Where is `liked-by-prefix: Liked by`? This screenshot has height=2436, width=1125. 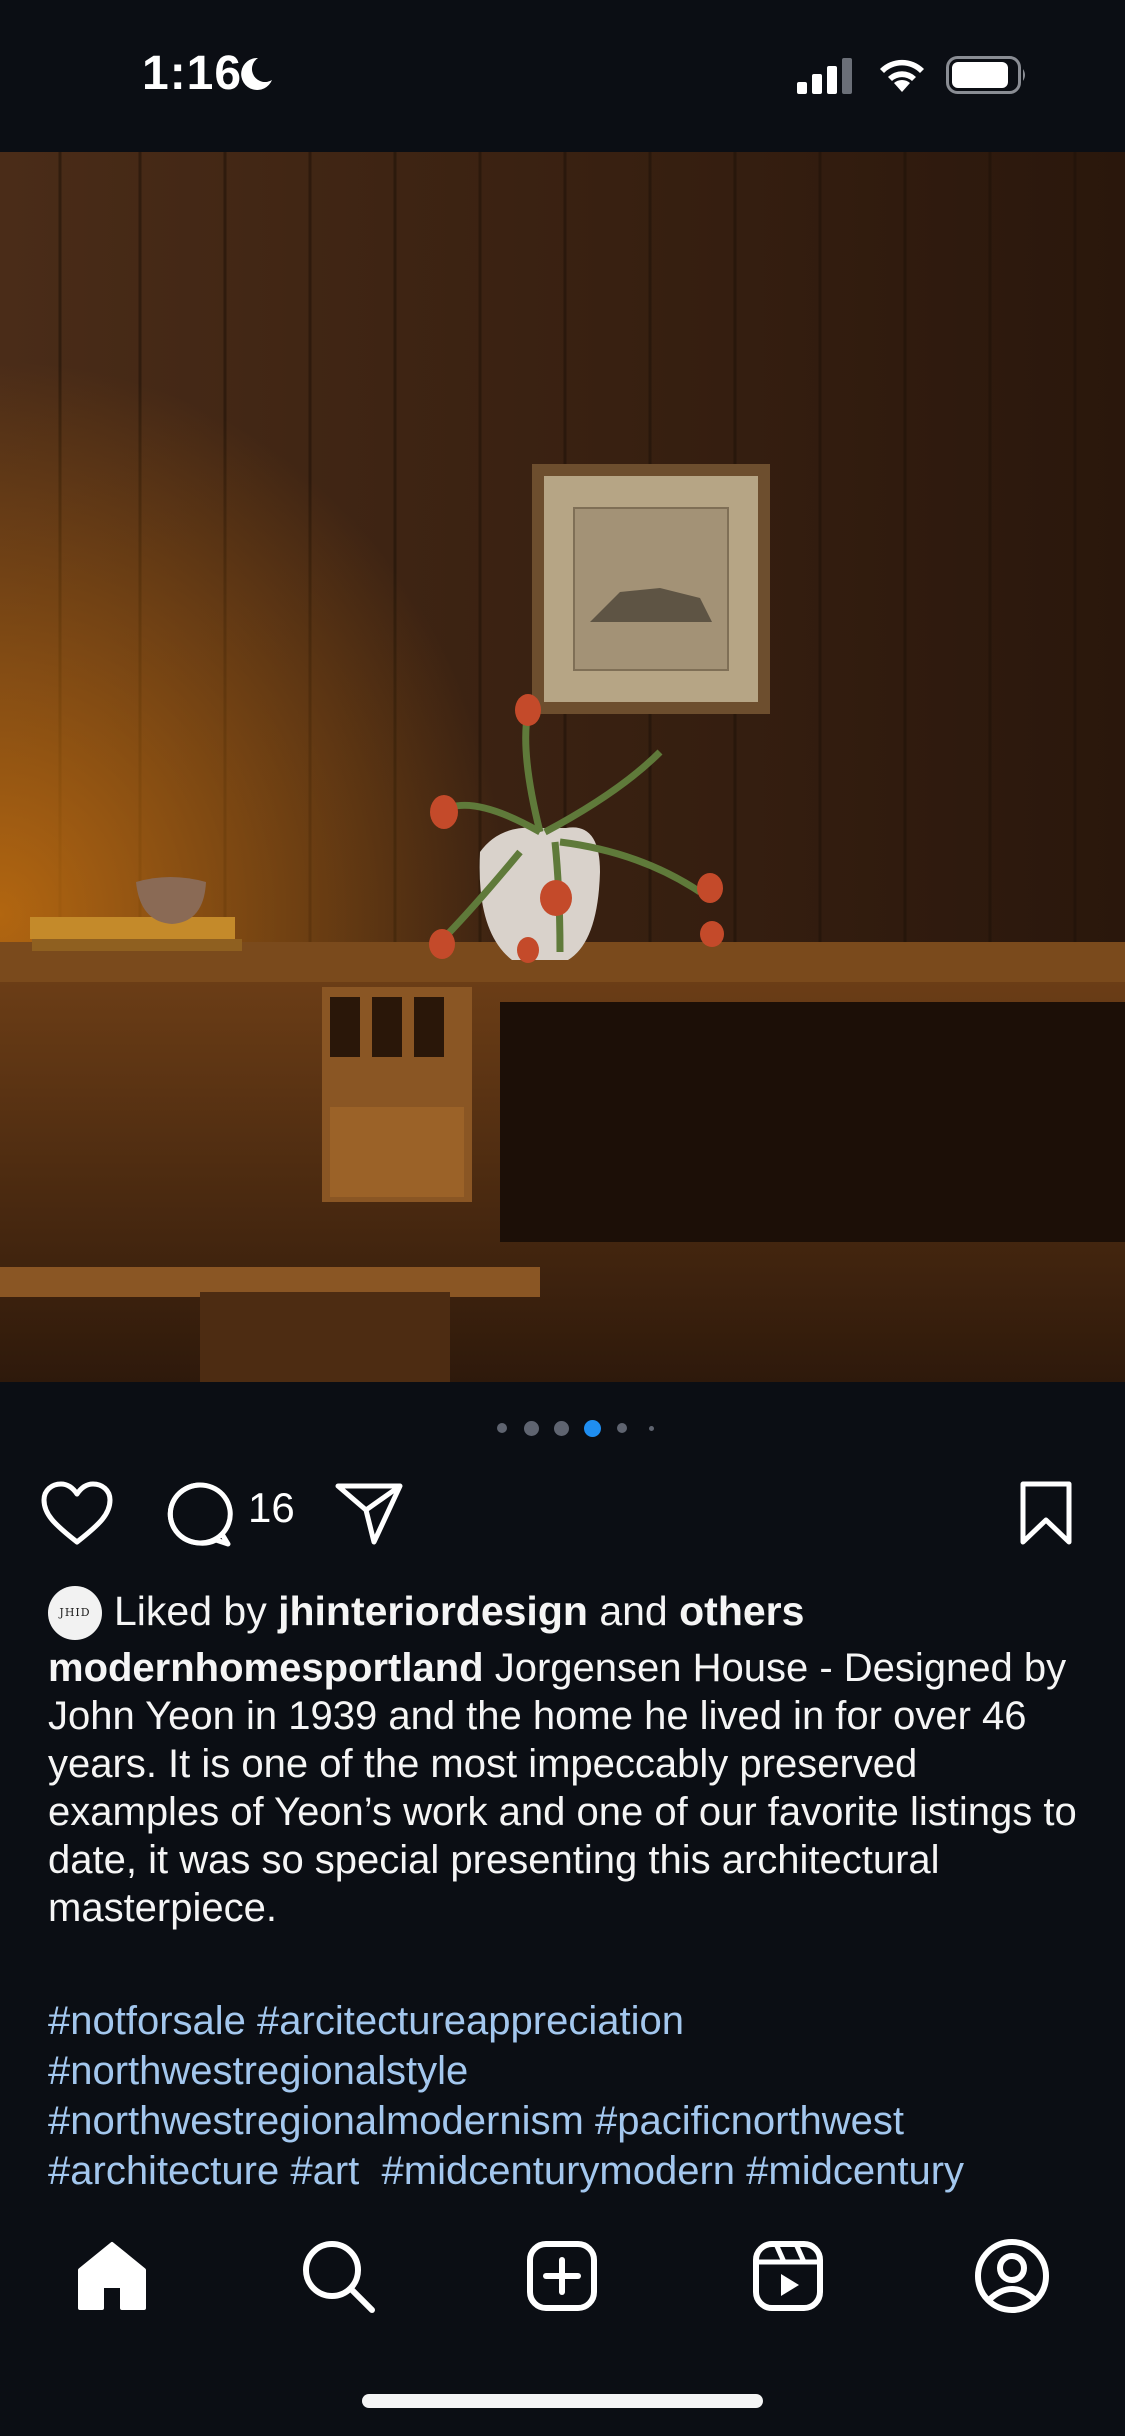
liked-by-prefix: Liked by is located at coordinates (196, 1611).